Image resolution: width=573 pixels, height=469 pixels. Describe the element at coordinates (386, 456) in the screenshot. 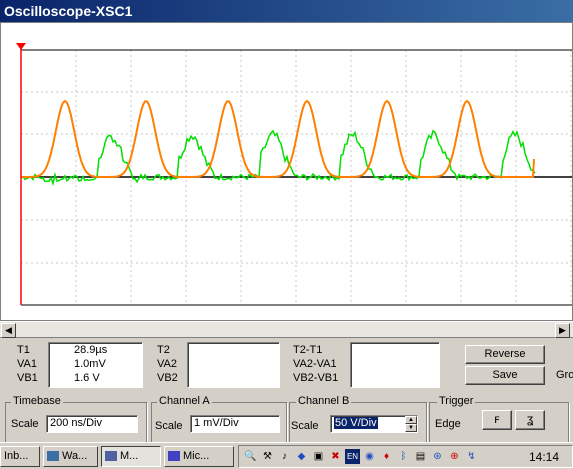

I see `pin-icon: ♦` at that location.